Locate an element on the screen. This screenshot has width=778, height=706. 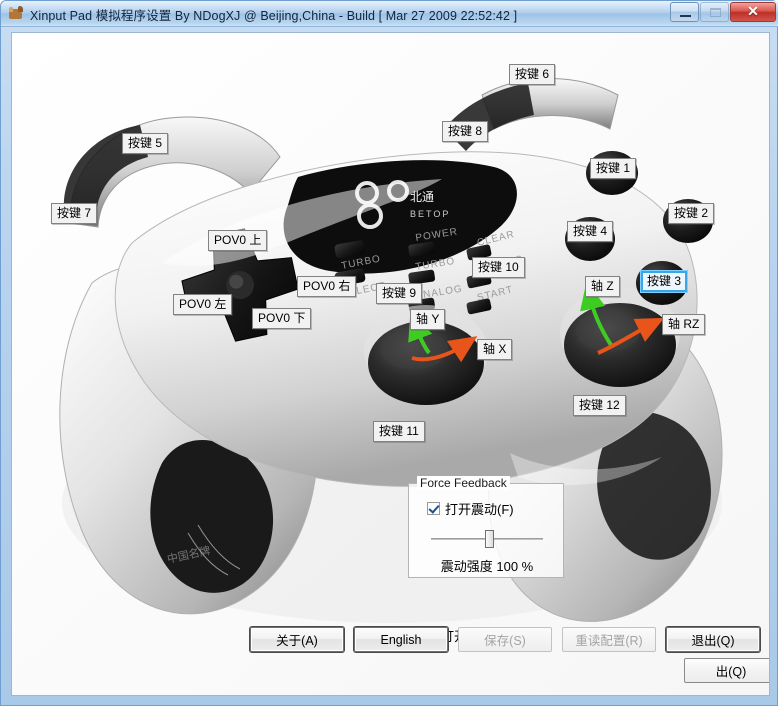
pad-label-pov0-down: POV0 下 is located at coordinates (282, 318).